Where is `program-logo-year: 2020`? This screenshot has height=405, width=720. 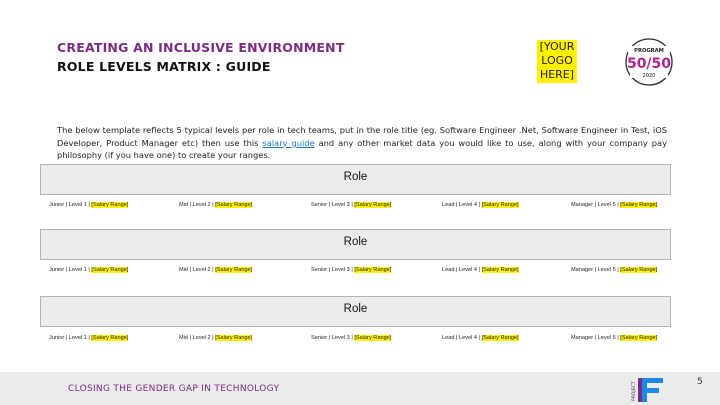 program-logo-year: 2020 is located at coordinates (649, 76).